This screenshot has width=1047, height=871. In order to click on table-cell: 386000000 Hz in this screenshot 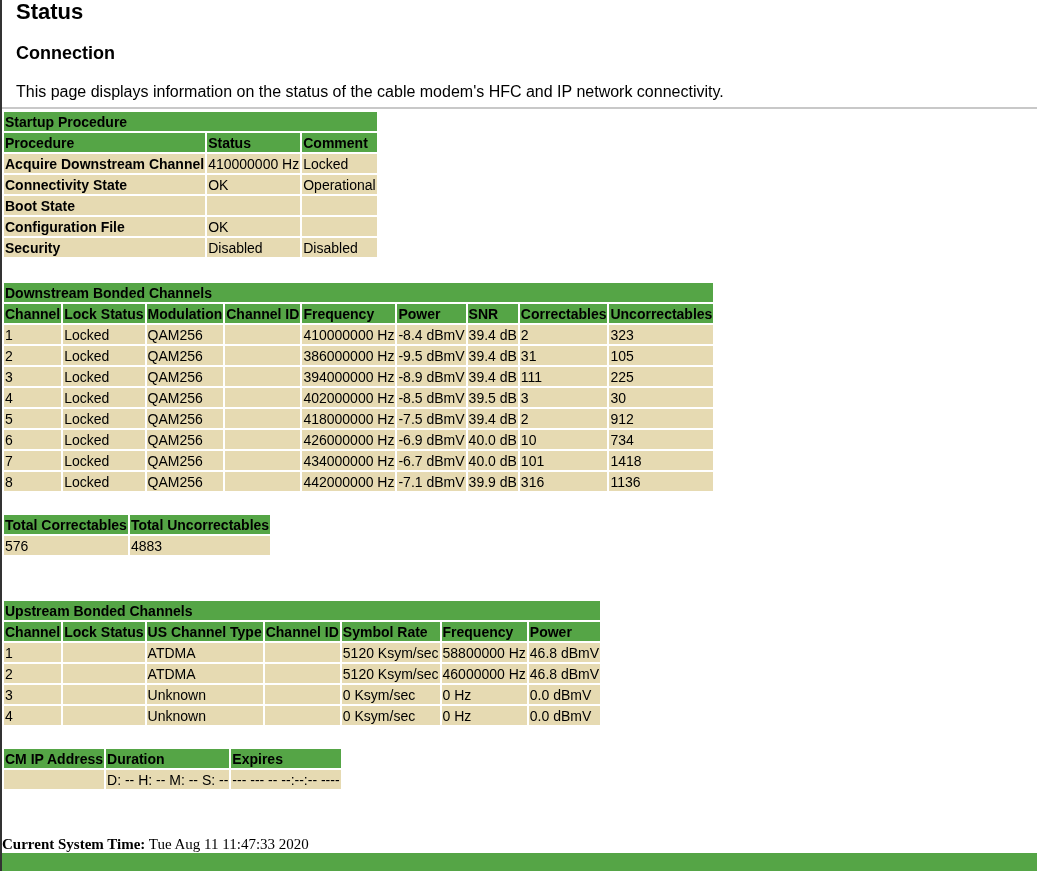, I will do `click(349, 355)`.